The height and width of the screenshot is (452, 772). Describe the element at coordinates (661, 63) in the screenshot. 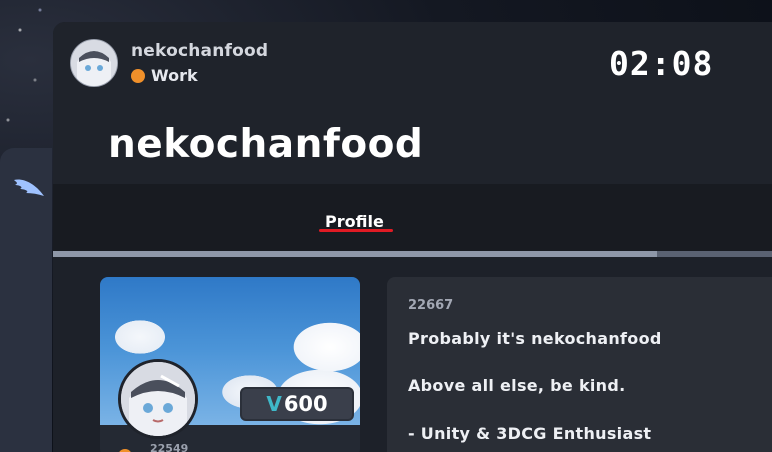

I see `clock: 02:08` at that location.